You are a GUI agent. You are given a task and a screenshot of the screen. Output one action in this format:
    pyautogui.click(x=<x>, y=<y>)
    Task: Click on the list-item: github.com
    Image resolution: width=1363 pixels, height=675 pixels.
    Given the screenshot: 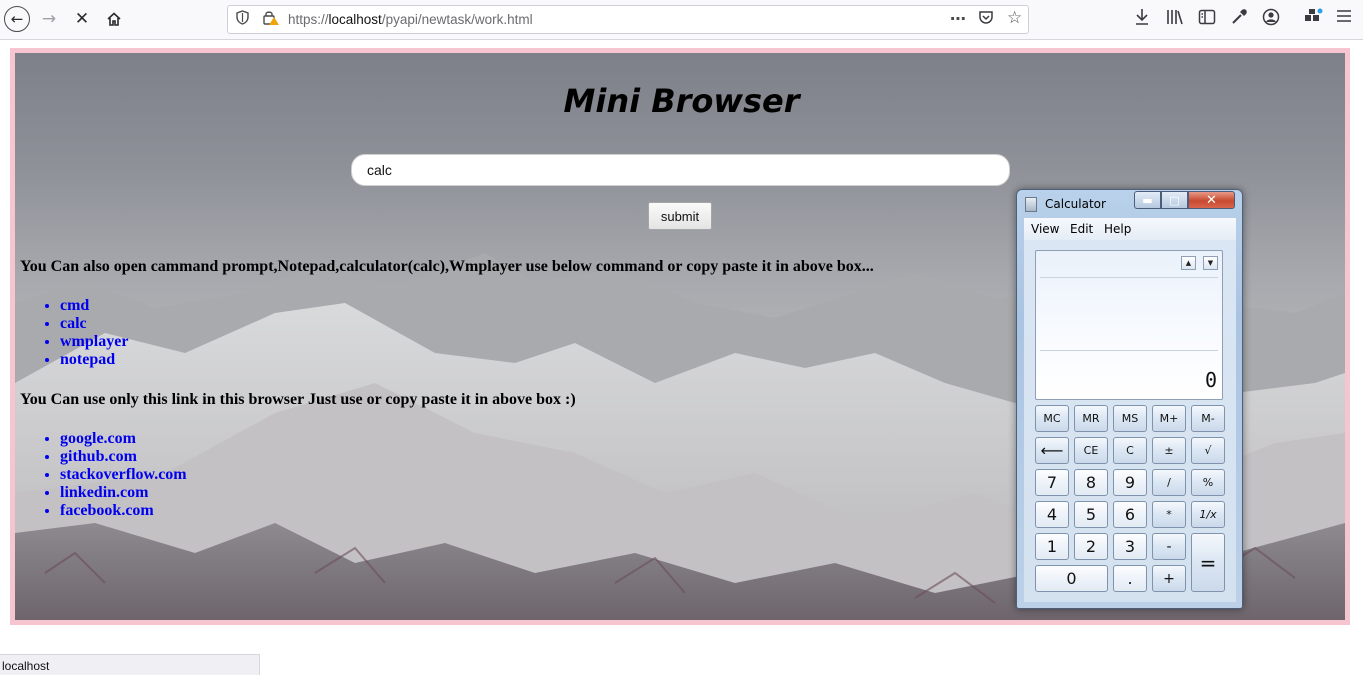 What is the action you would take?
    pyautogui.click(x=123, y=457)
    